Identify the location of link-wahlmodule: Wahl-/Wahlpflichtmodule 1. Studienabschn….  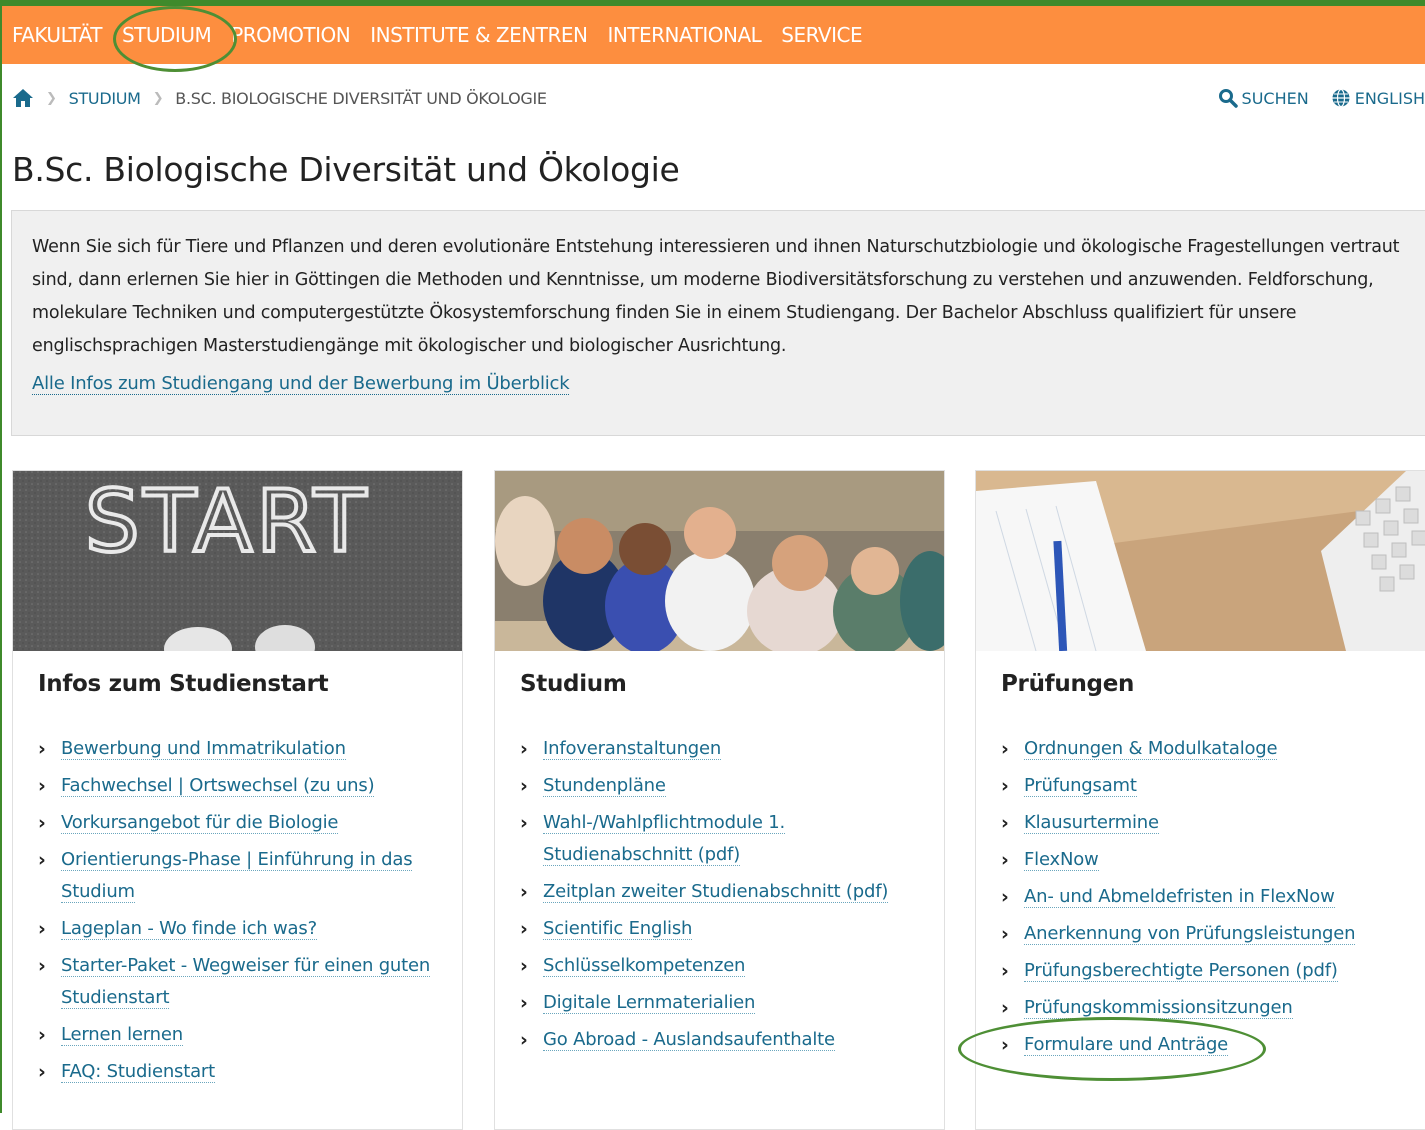
(664, 839).